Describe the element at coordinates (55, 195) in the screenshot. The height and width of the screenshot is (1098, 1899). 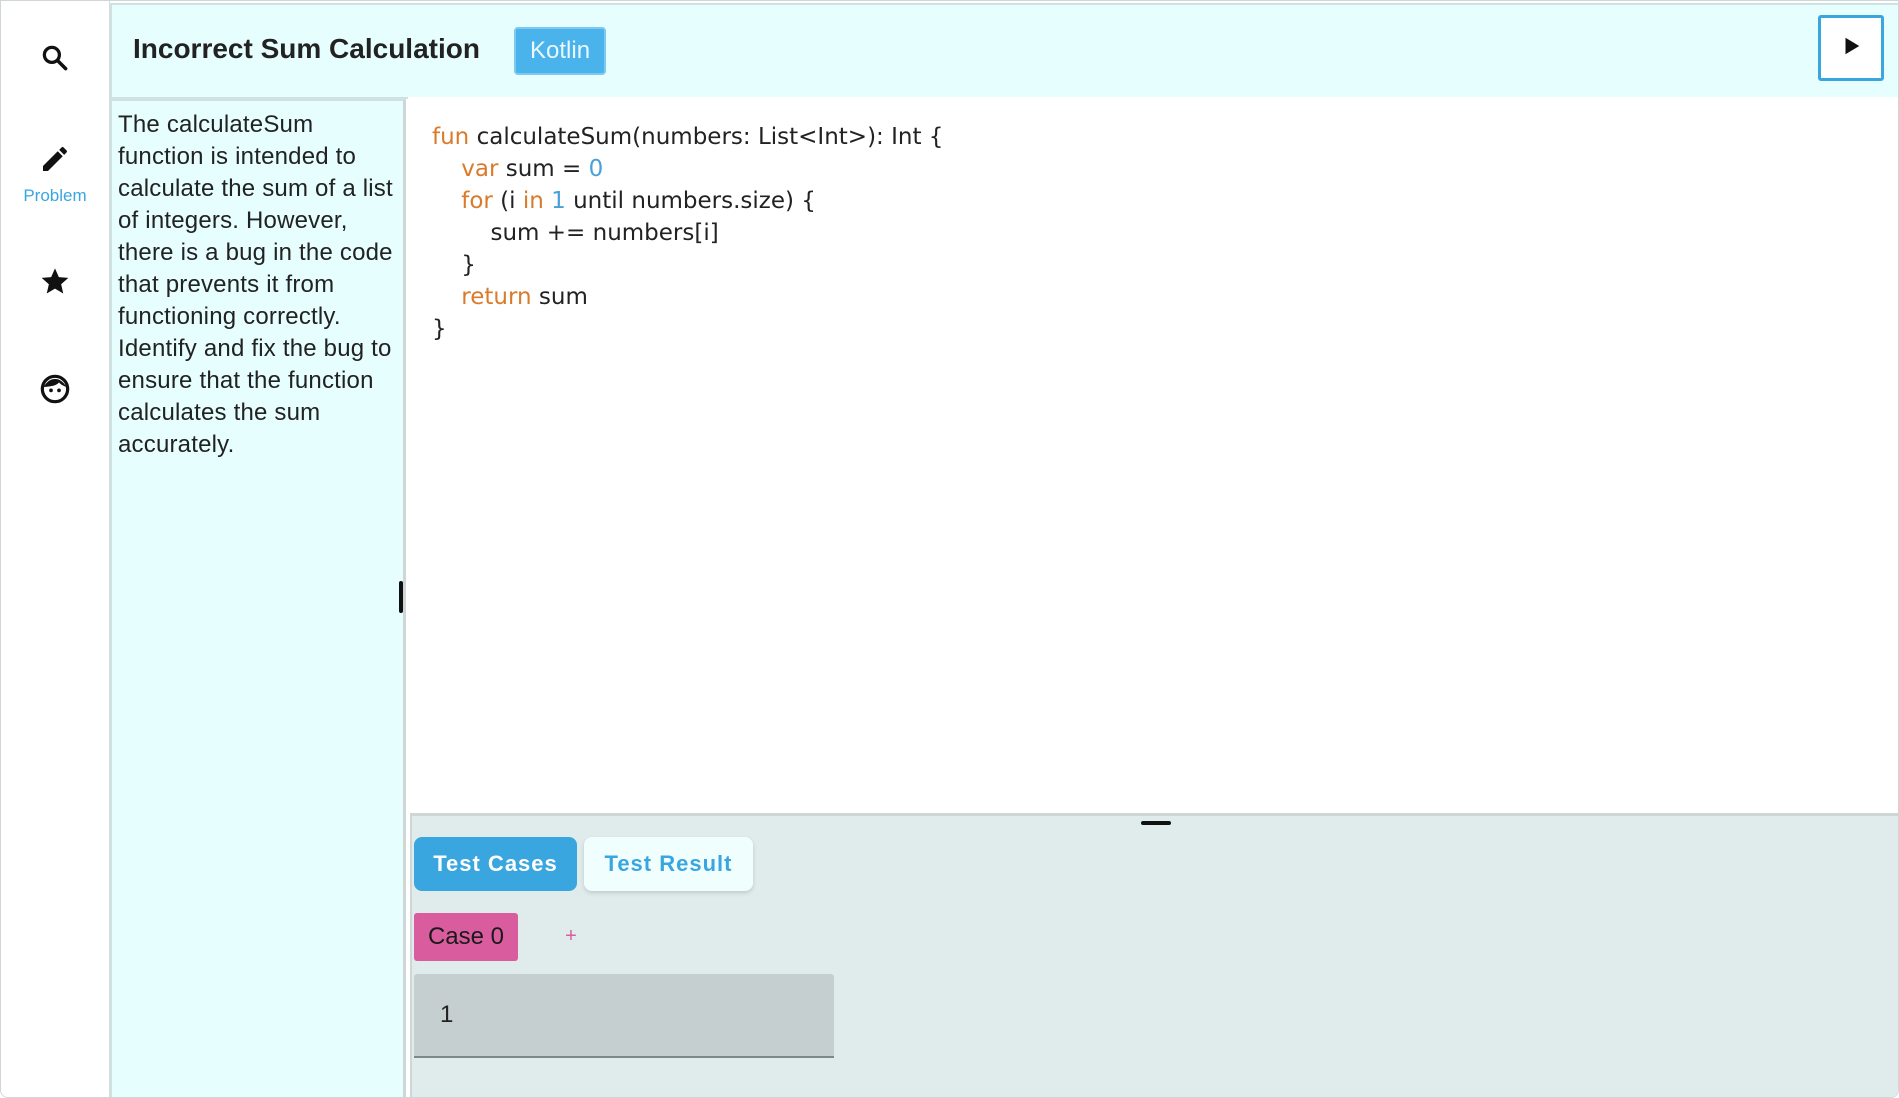
I see `nav-problem-label: Problem` at that location.